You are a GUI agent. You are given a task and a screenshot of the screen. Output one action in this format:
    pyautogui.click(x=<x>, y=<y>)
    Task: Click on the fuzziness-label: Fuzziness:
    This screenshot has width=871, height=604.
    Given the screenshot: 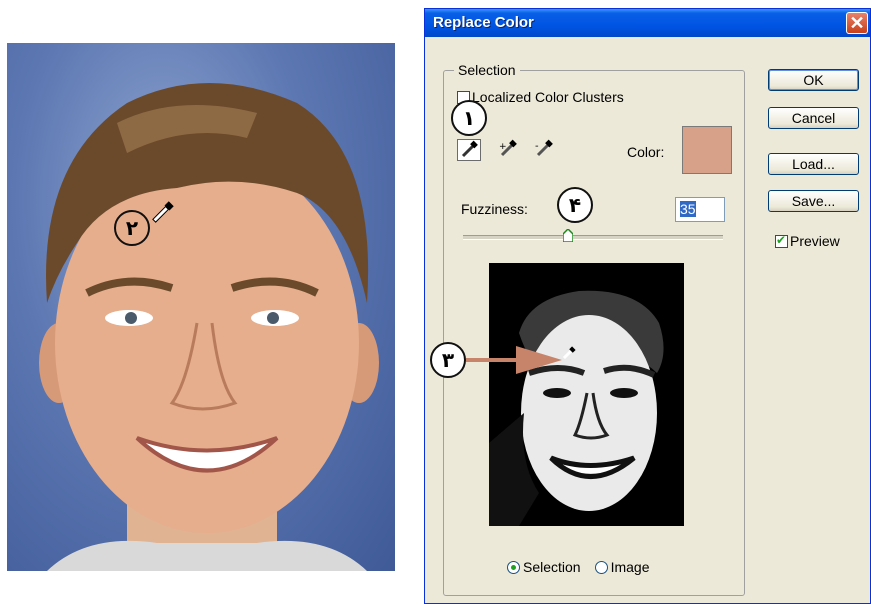 What is the action you would take?
    pyautogui.click(x=494, y=209)
    